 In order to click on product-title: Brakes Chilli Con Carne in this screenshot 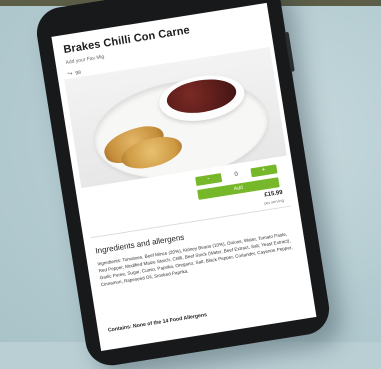, I will do `click(126, 40)`.